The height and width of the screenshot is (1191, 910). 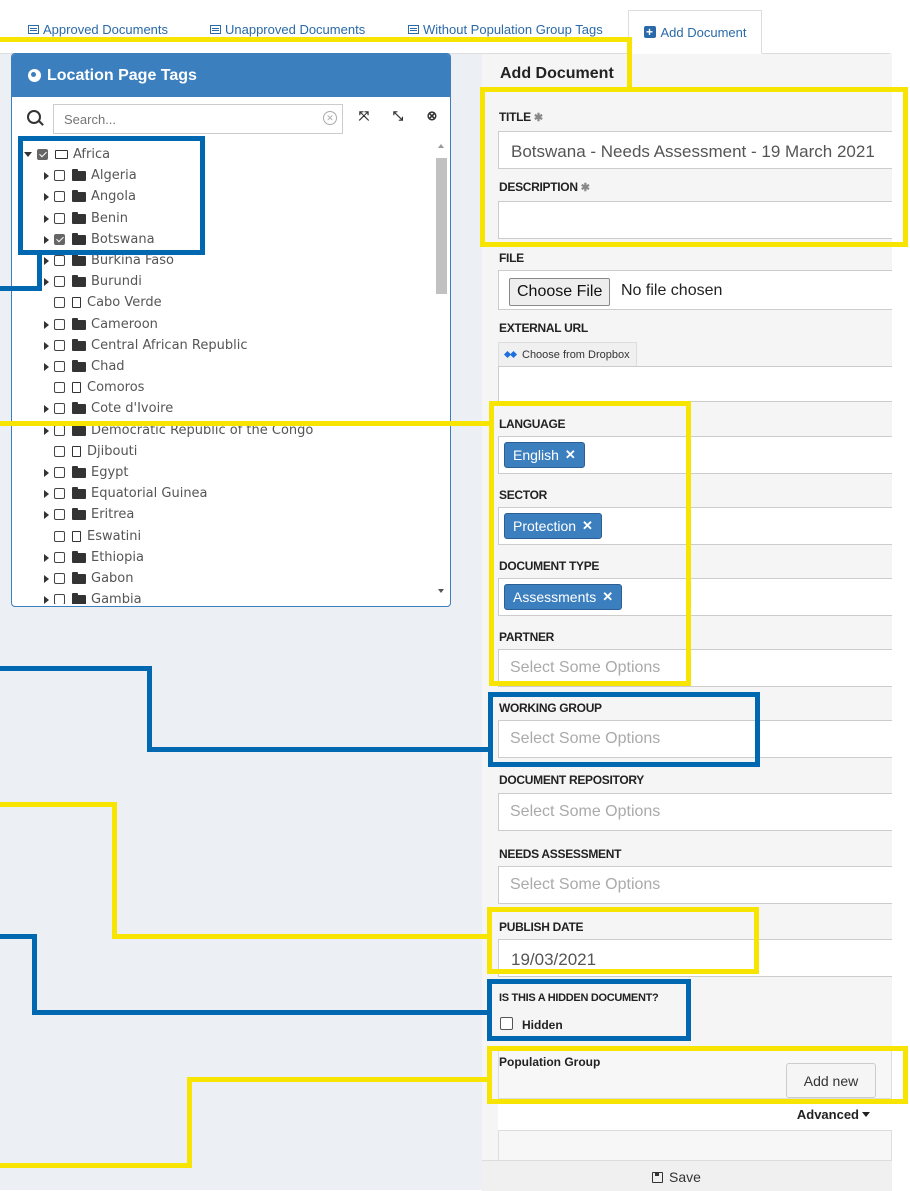 I want to click on needs-assessment-select: Select Some Options, so click(x=695, y=885).